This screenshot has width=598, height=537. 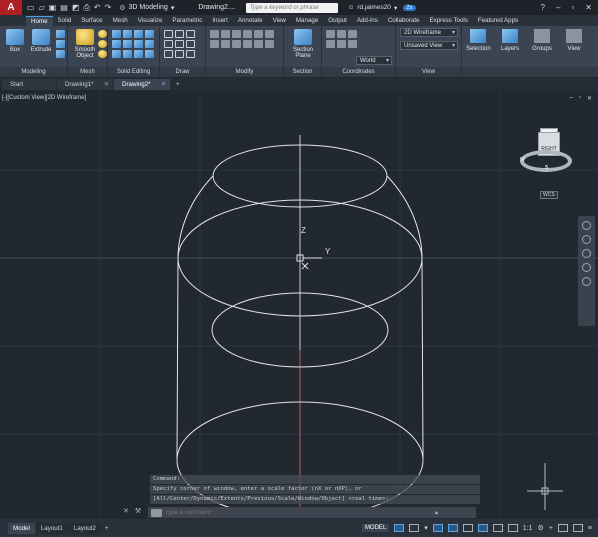 What do you see at coordinates (190, 54) in the screenshot?
I see `hatch-icon` at bounding box center [190, 54].